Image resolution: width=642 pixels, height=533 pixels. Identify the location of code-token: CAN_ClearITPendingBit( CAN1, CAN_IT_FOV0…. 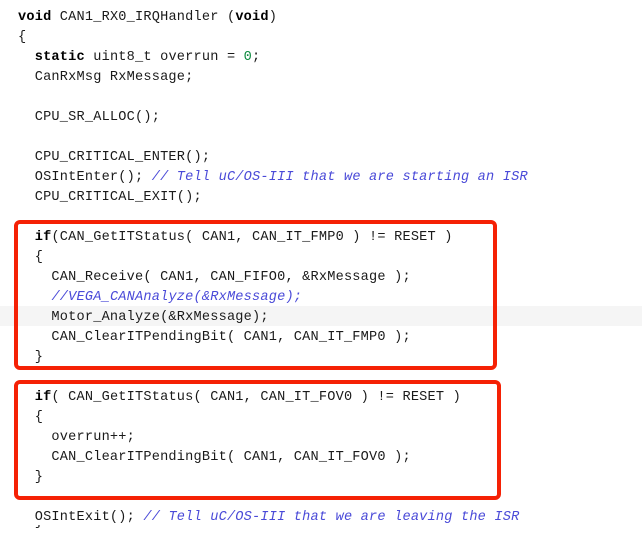
(214, 457).